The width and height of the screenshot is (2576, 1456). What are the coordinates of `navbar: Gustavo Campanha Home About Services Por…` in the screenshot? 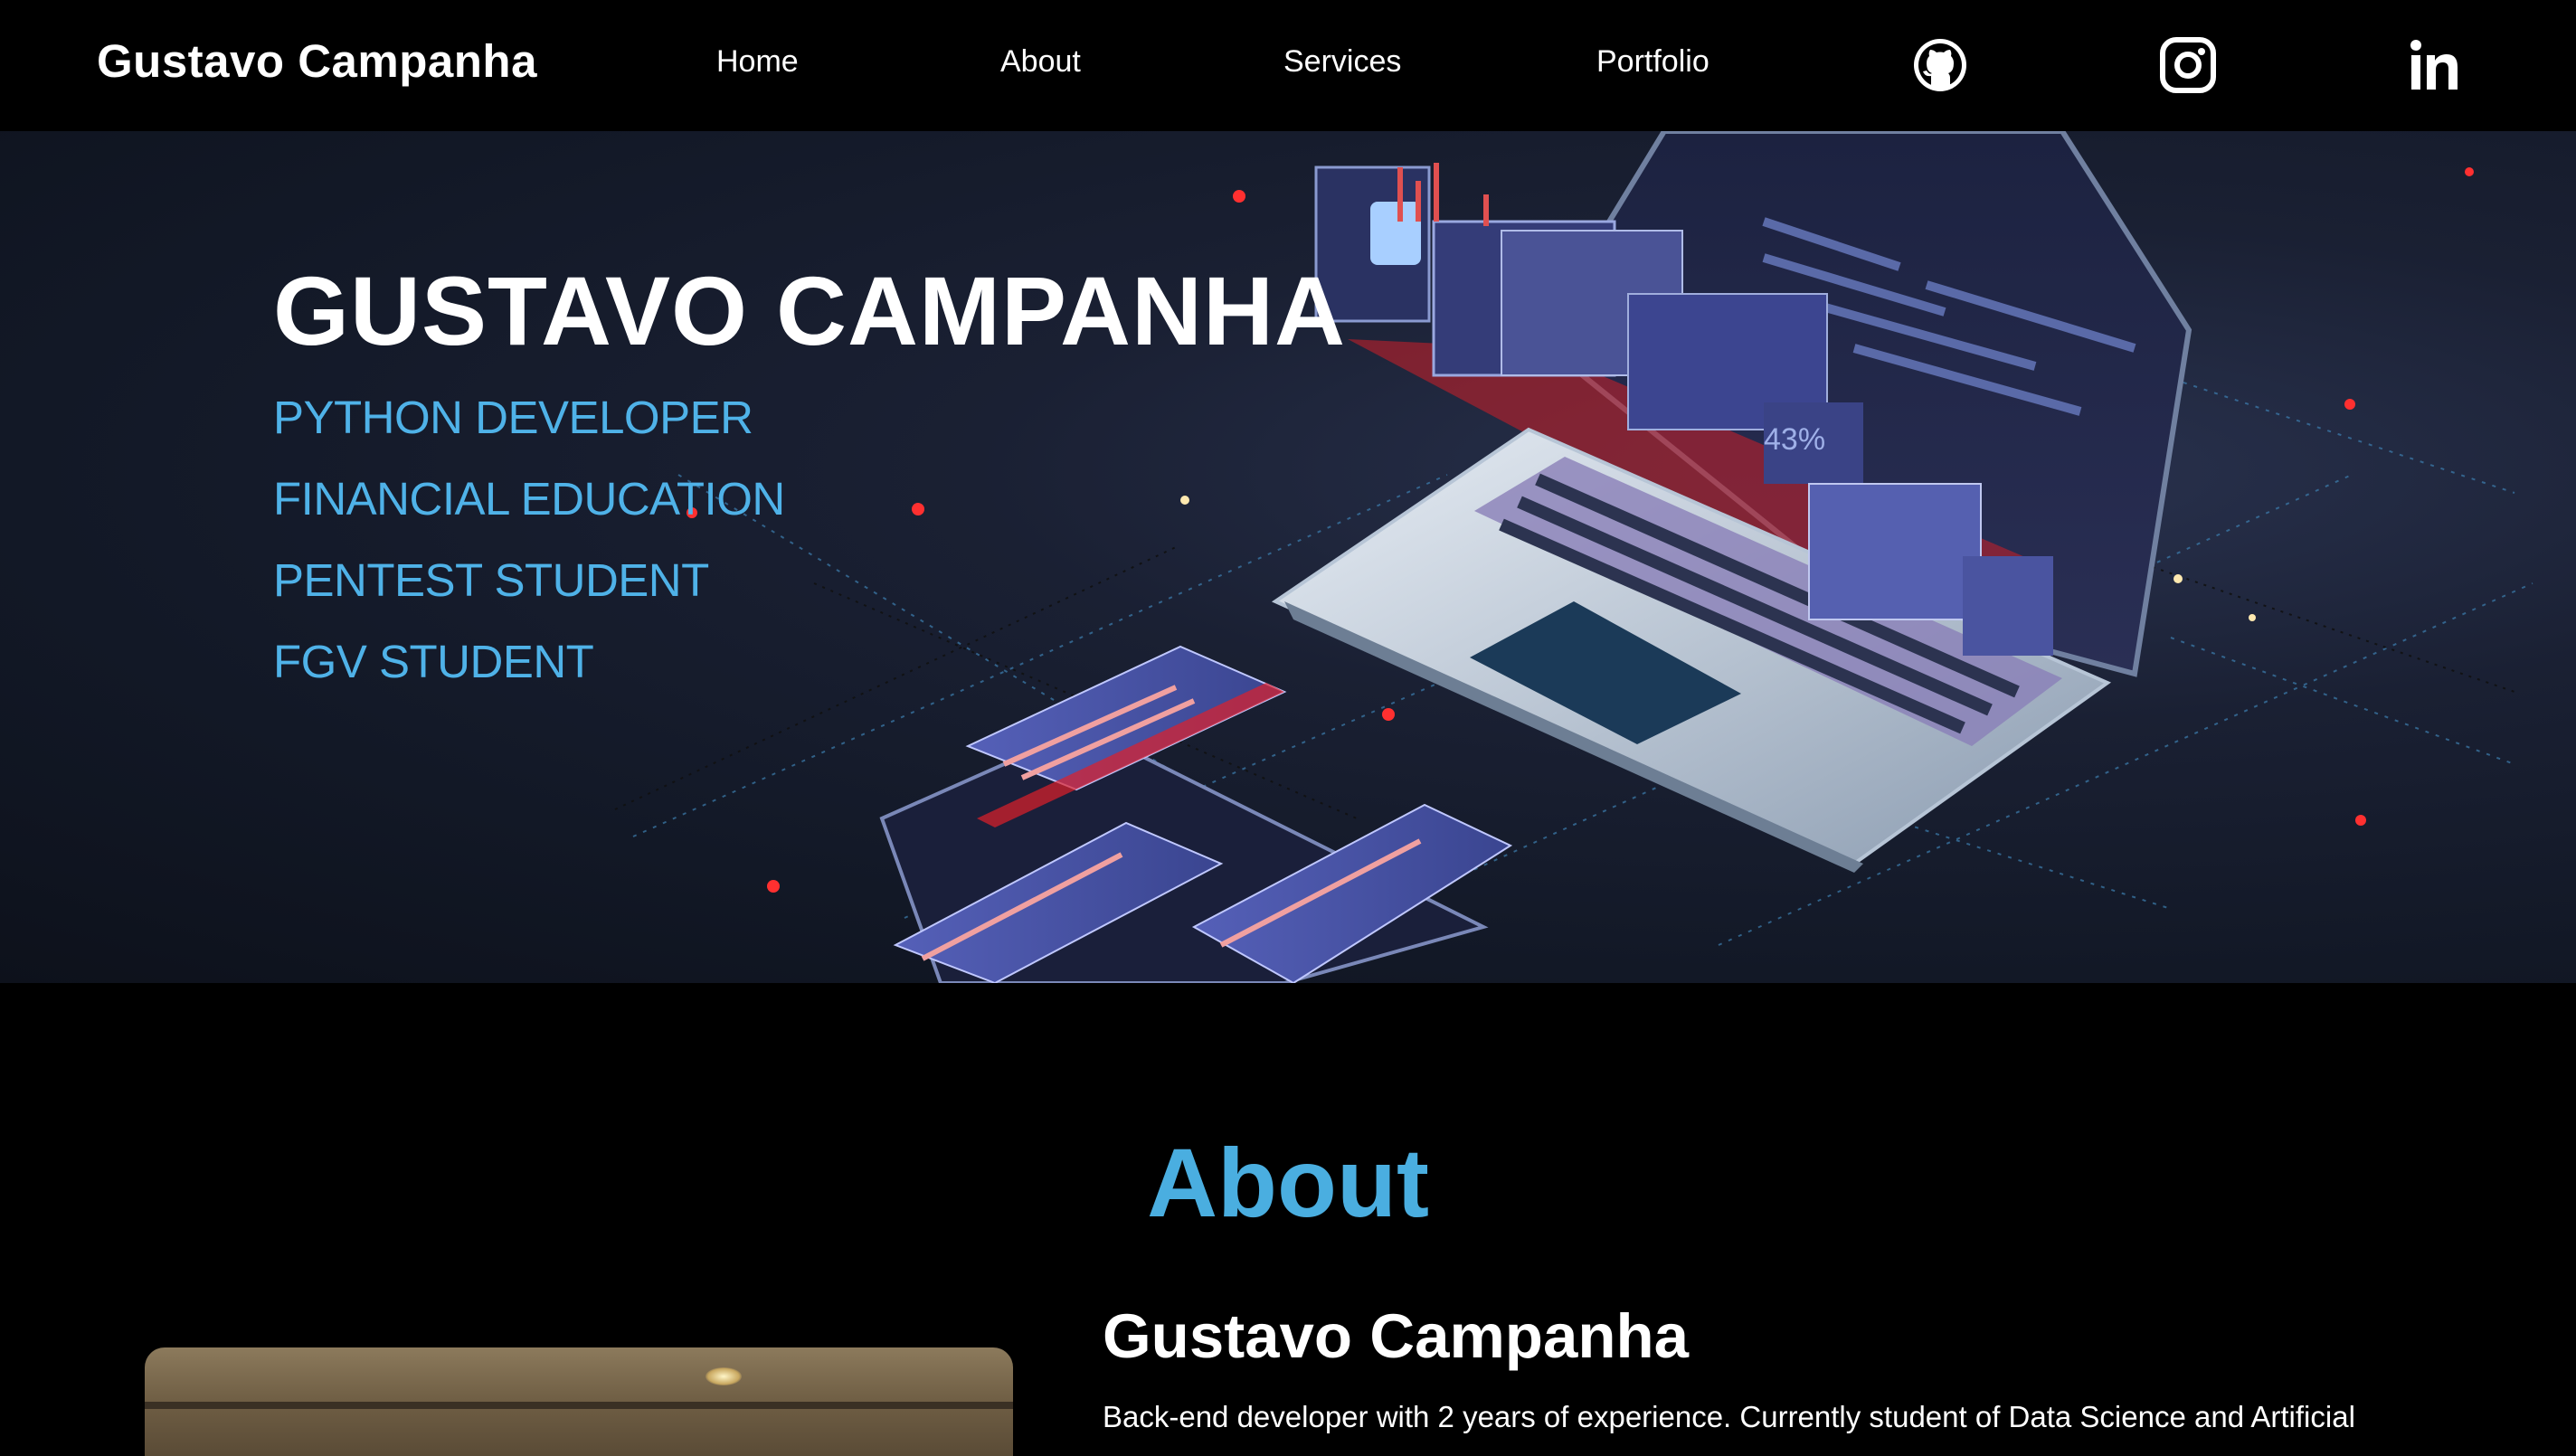 It's located at (1288, 65).